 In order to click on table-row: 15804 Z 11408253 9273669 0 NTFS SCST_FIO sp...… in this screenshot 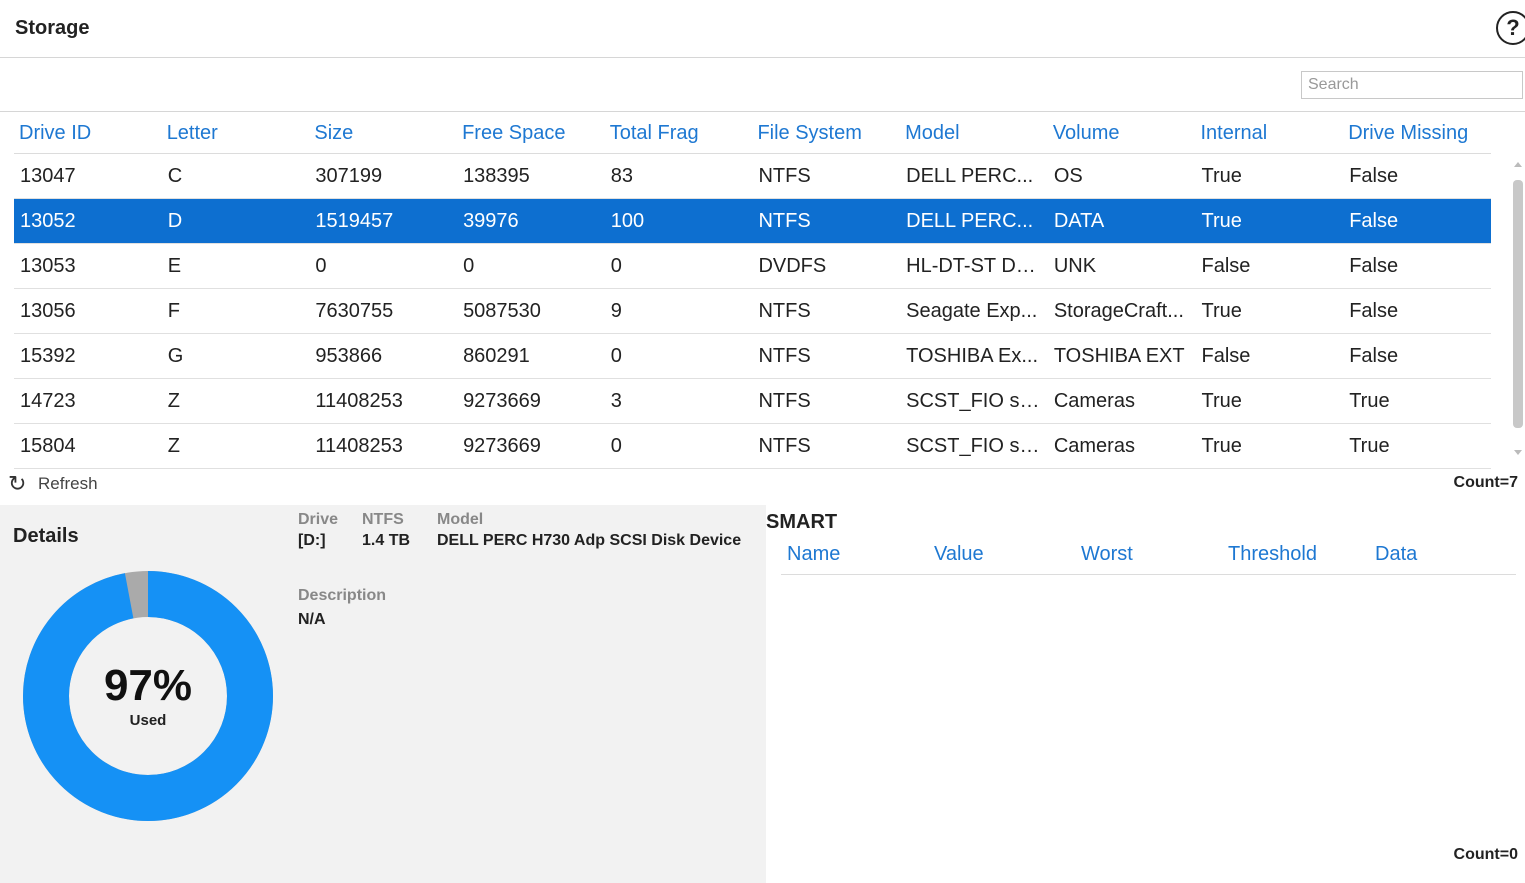, I will do `click(752, 446)`.